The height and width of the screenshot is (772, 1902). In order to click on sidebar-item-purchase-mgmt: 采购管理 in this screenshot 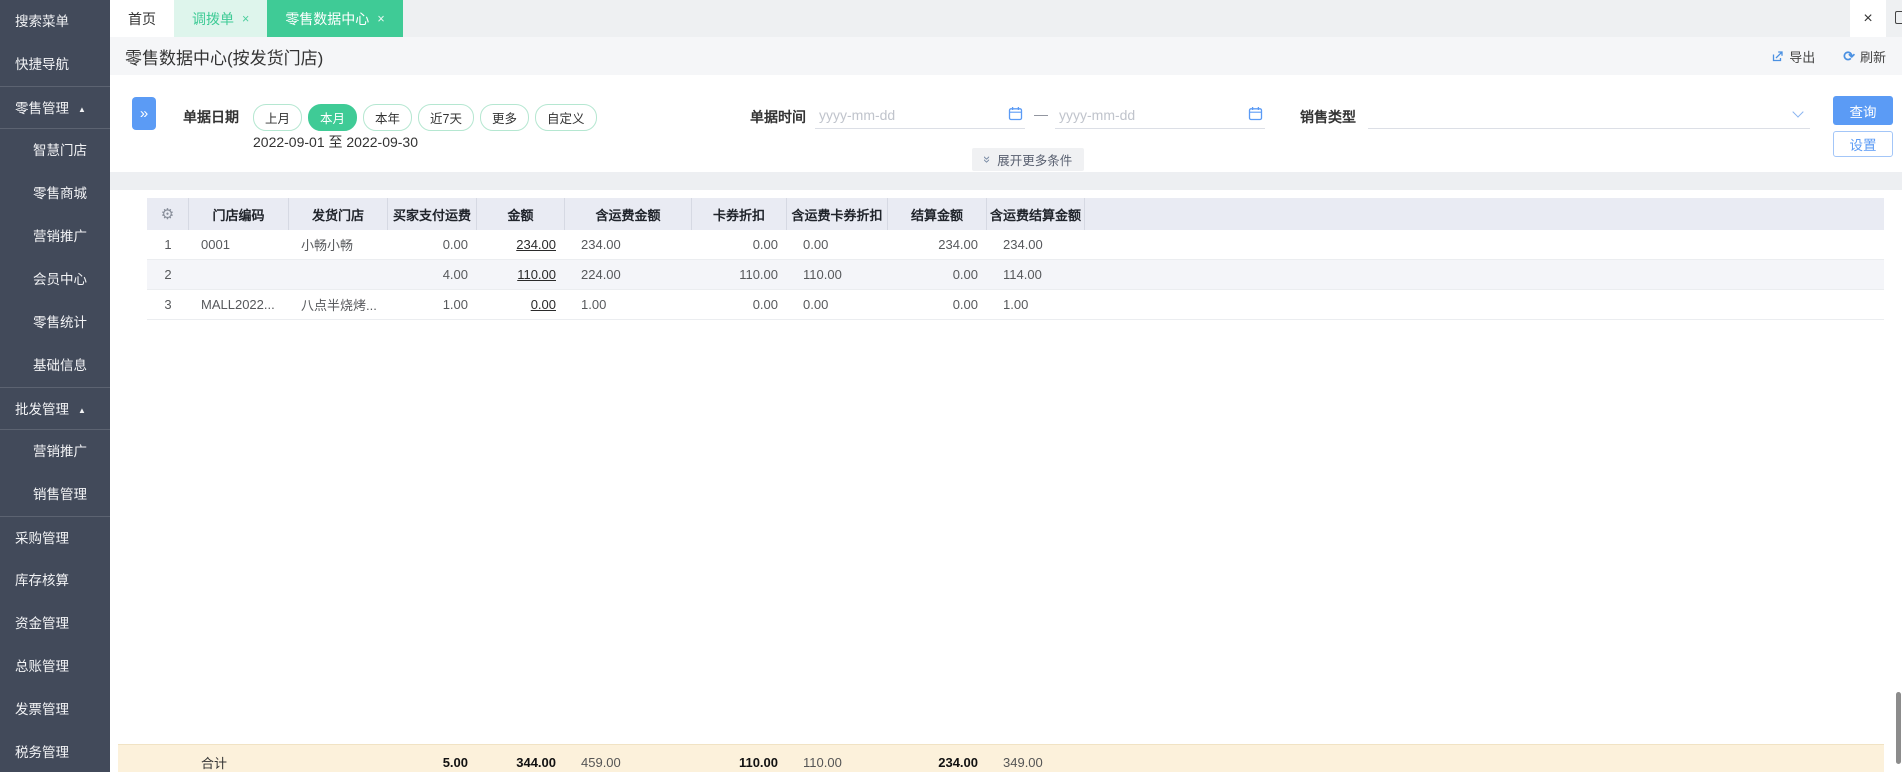, I will do `click(55, 537)`.